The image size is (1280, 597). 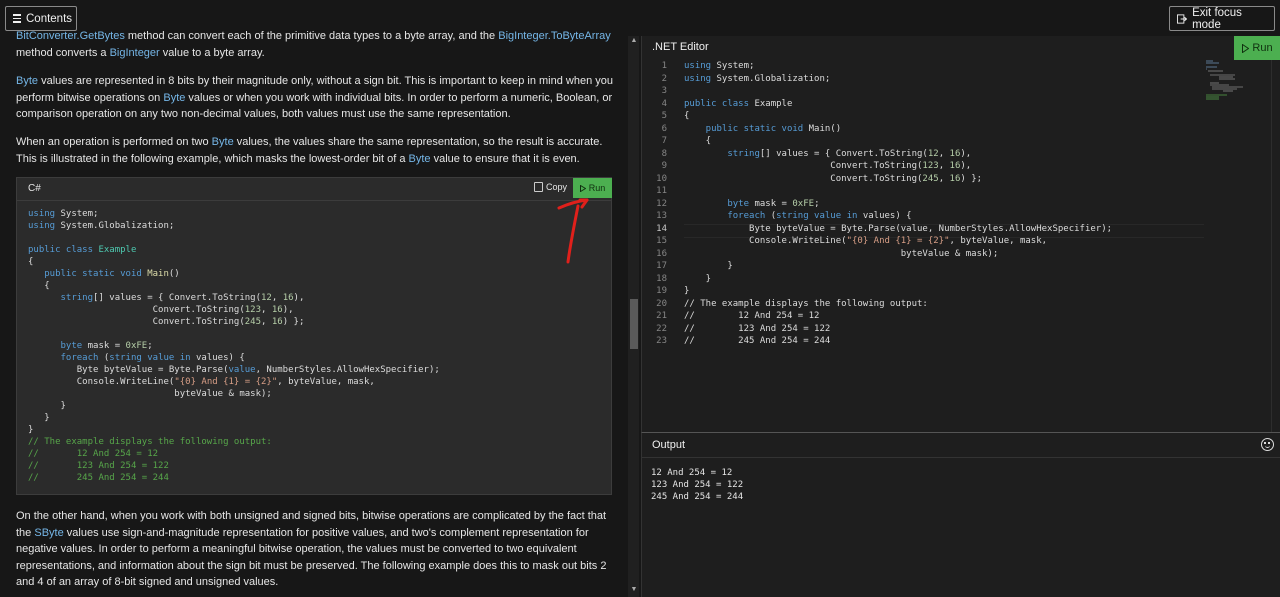 I want to click on code-text: ) };, so click(x=293, y=322).